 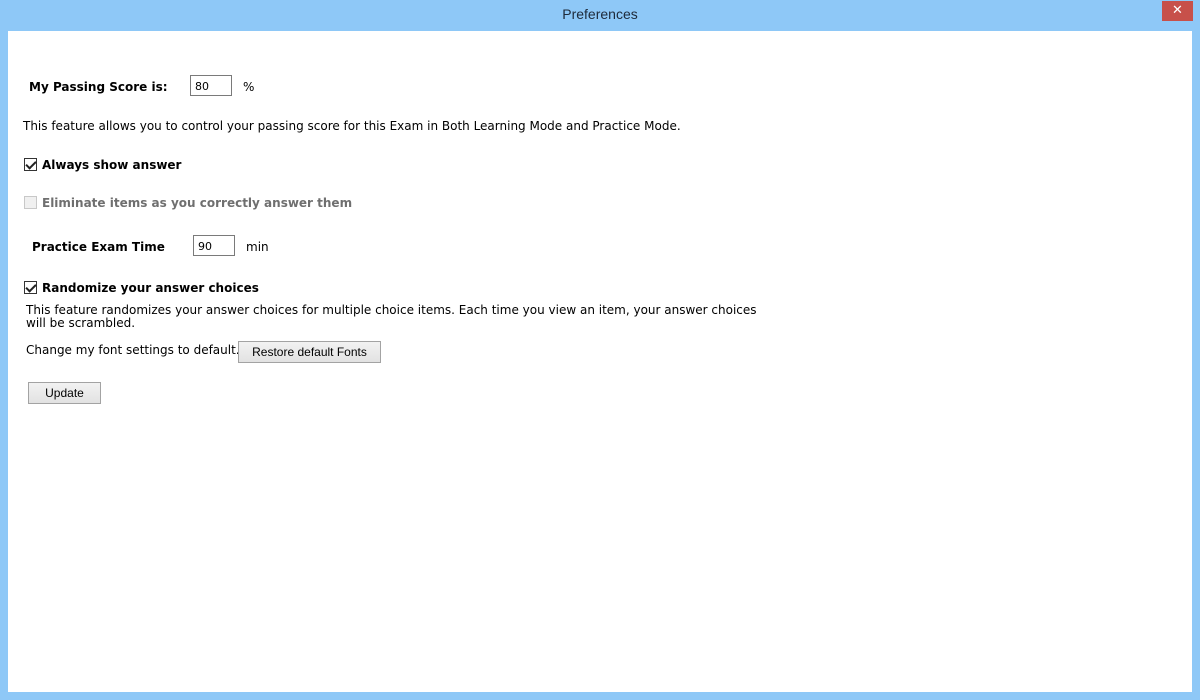 I want to click on practice-exam-time-input, so click(x=214, y=245).